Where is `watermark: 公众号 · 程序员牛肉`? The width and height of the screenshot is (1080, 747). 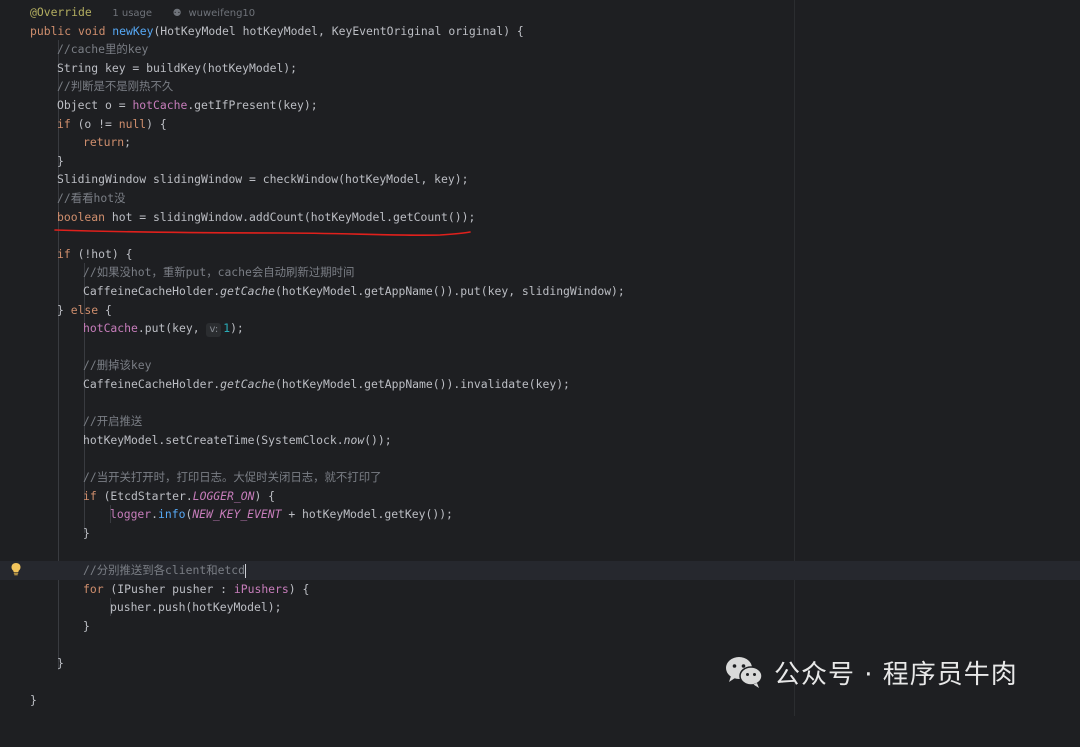
watermark: 公众号 · 程序员牛肉 is located at coordinates (871, 672).